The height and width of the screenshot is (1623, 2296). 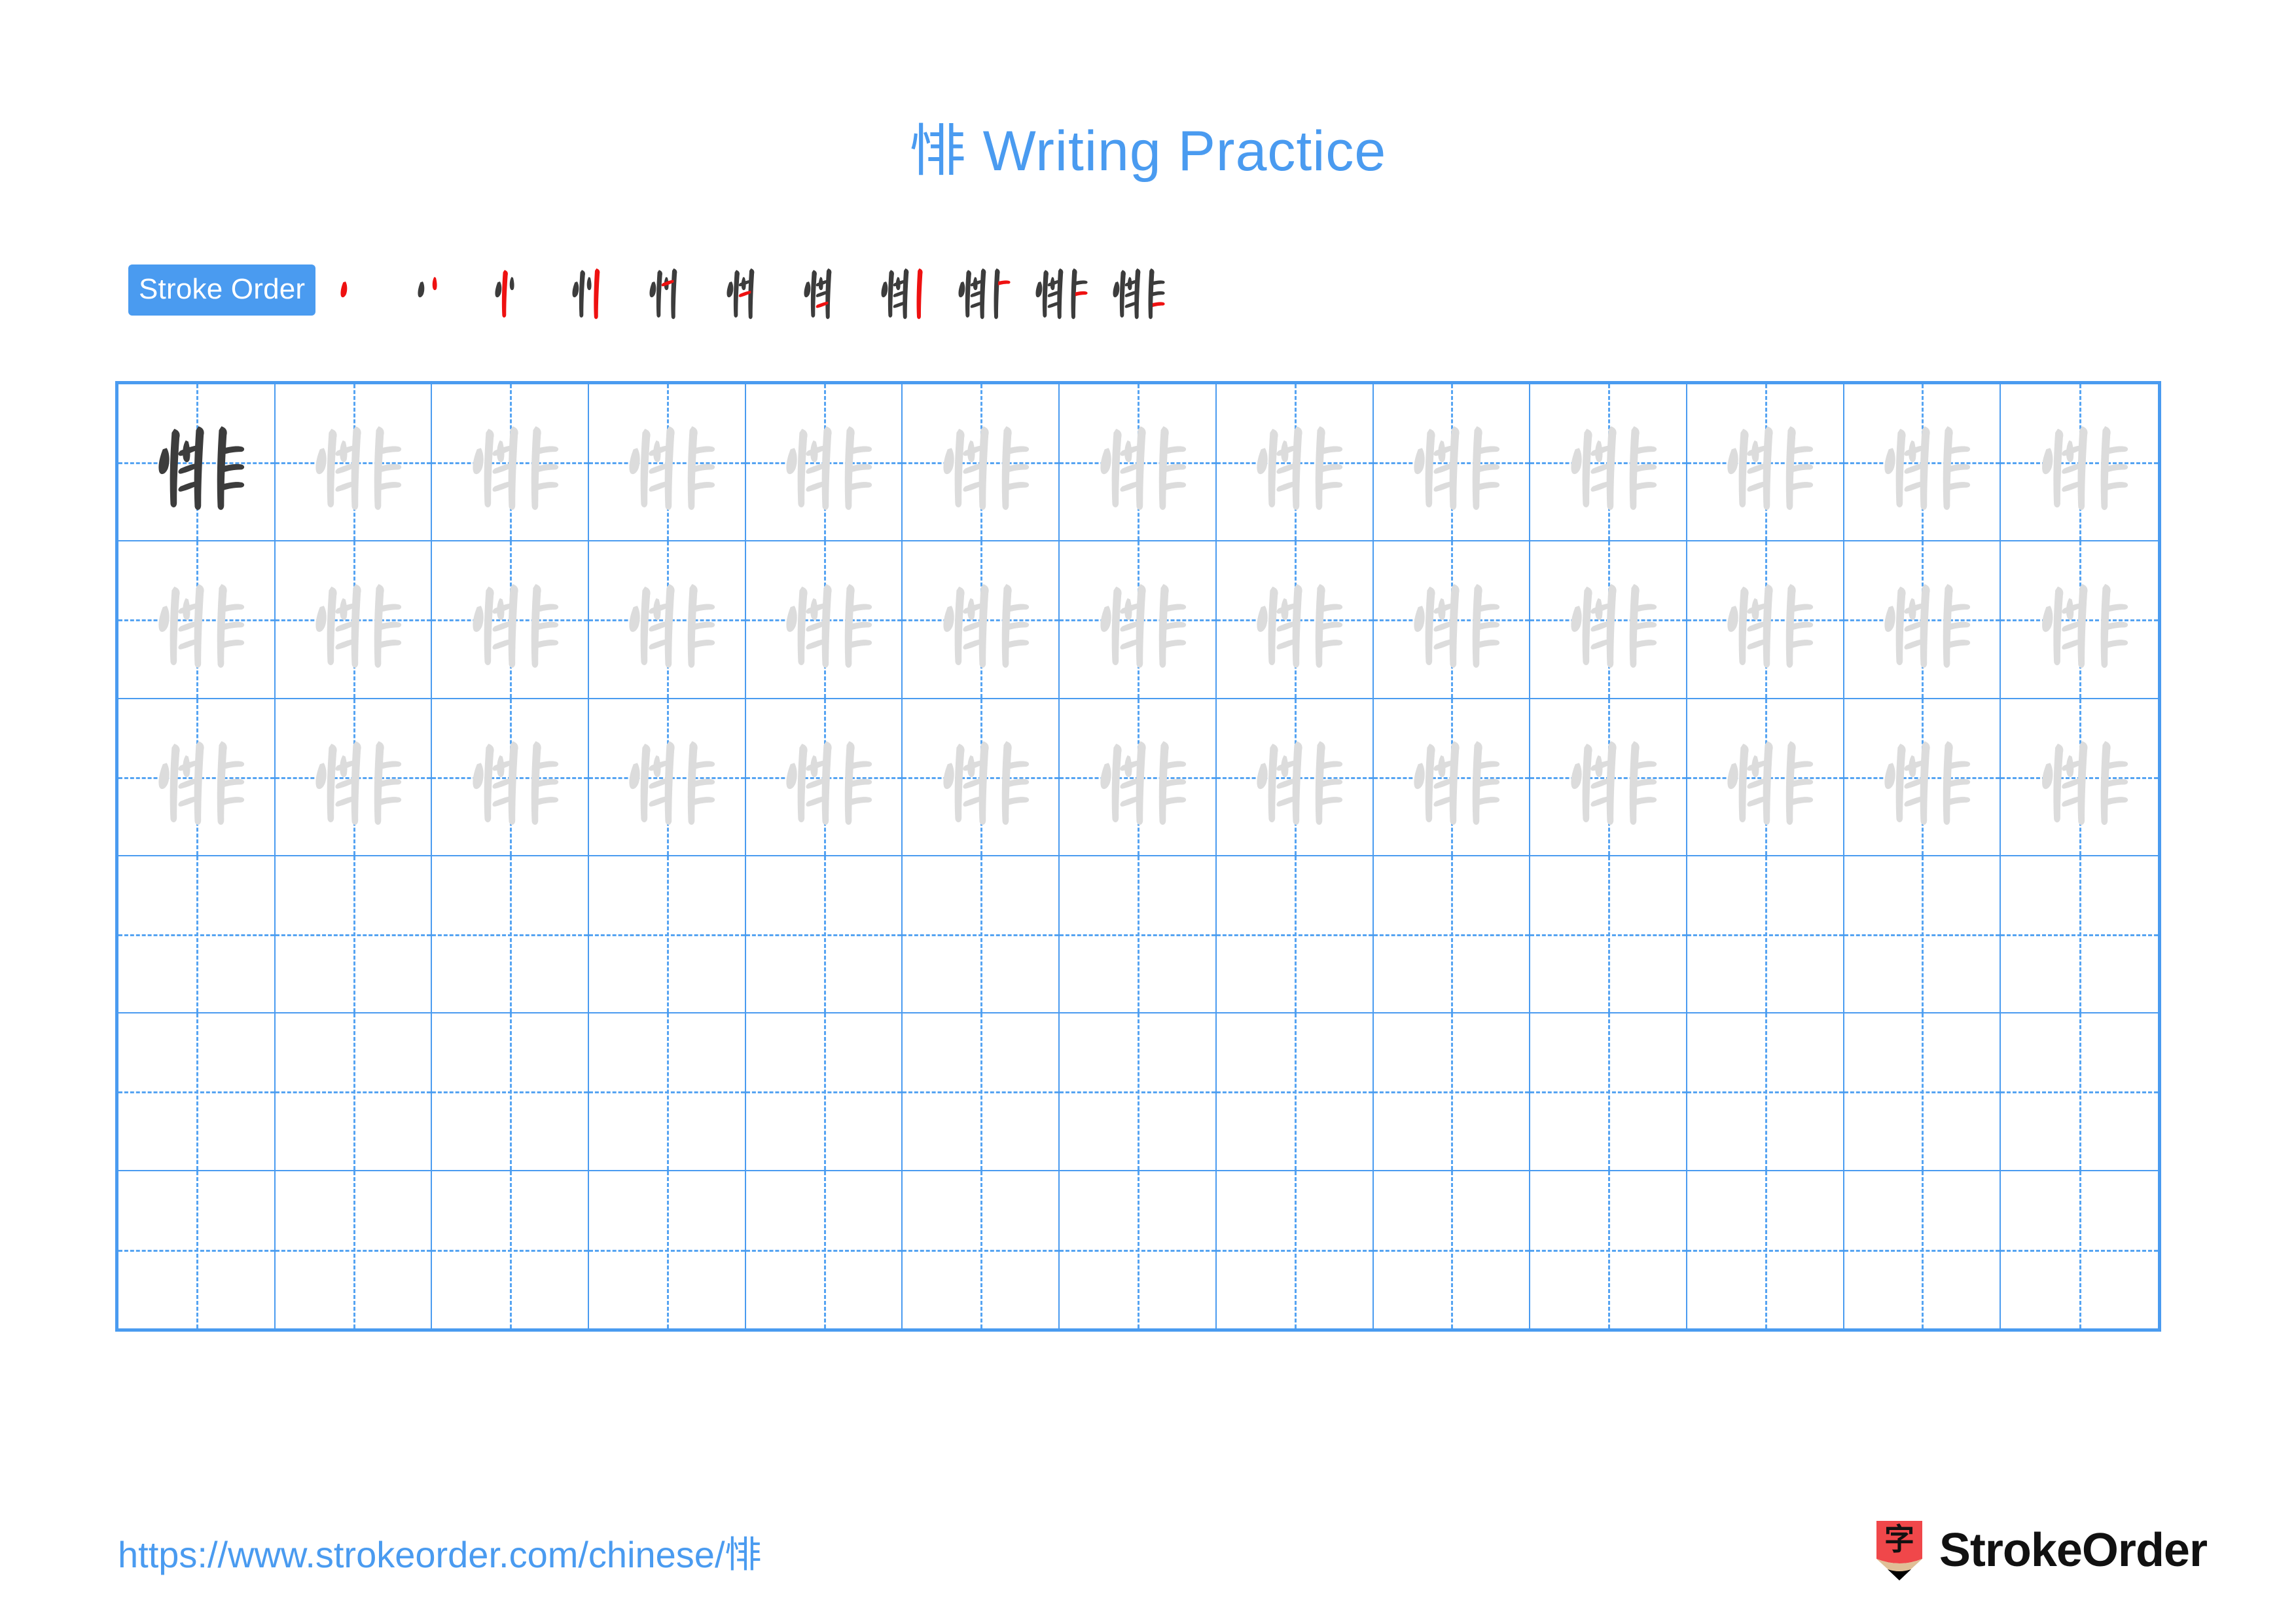 I want to click on practice-cell-r5-c2, so click(x=354, y=1092).